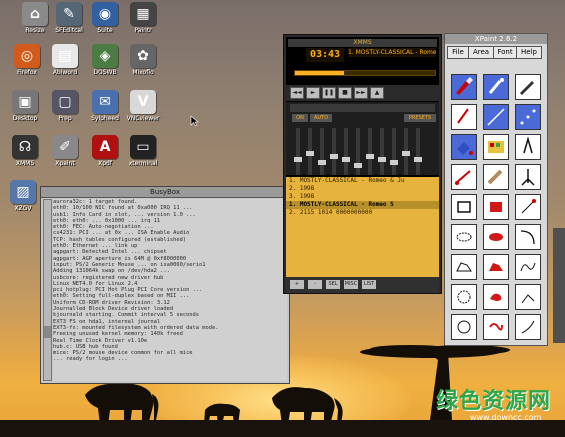 The width and height of the screenshot is (565, 437). Describe the element at coordinates (464, 117) in the screenshot. I see `tool-pen-button` at that location.